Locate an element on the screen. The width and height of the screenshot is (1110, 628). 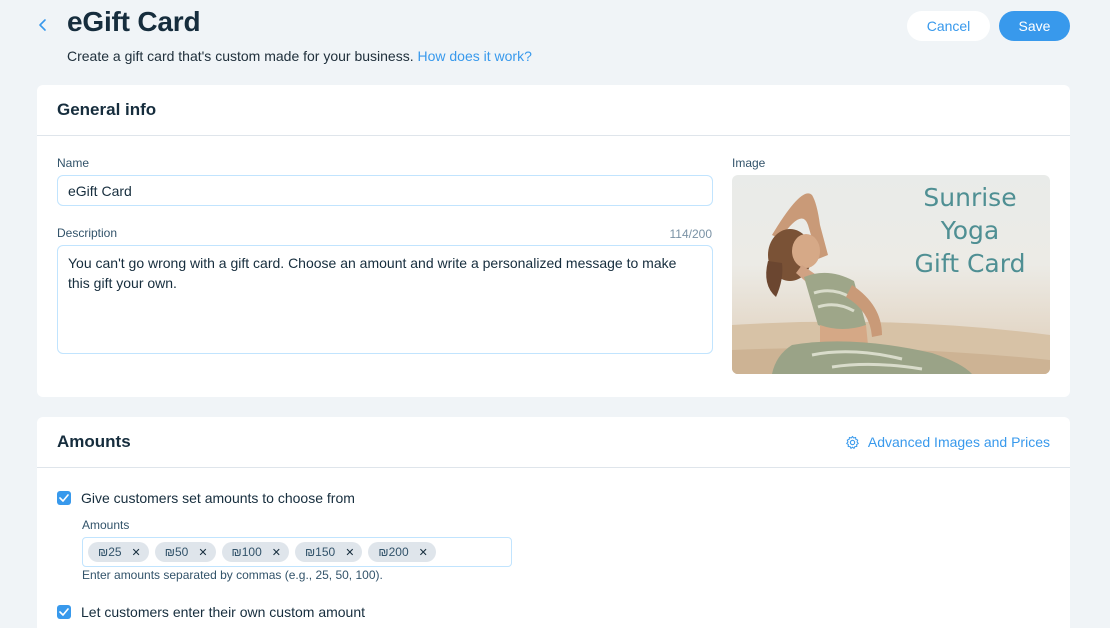
set-amounts-checkbox is located at coordinates (64, 498).